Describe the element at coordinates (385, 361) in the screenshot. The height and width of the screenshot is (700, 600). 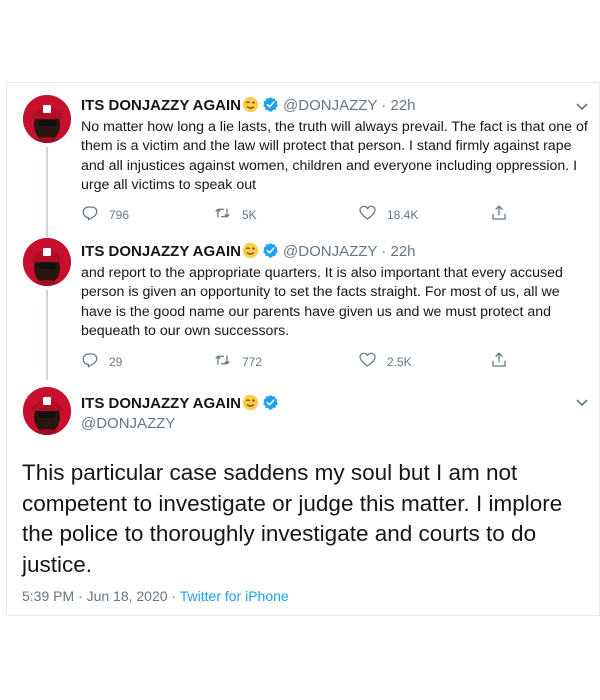
I see `like-button: 2.5K` at that location.